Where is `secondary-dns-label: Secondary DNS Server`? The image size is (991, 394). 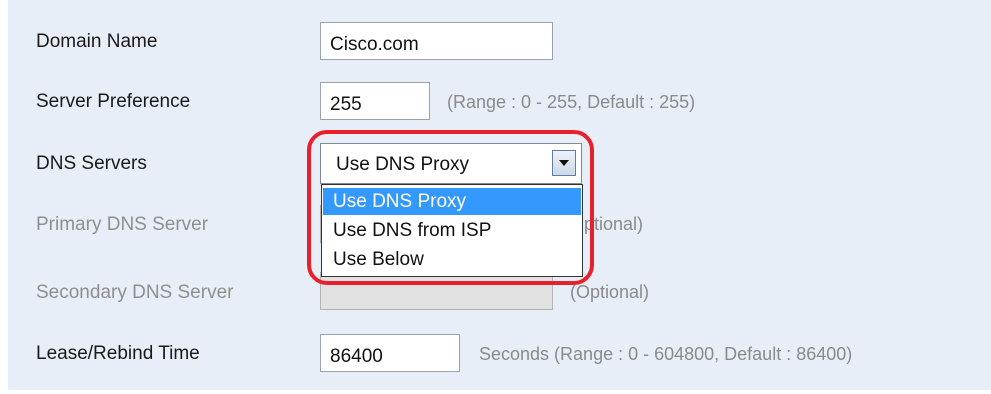 secondary-dns-label: Secondary DNS Server is located at coordinates (135, 292).